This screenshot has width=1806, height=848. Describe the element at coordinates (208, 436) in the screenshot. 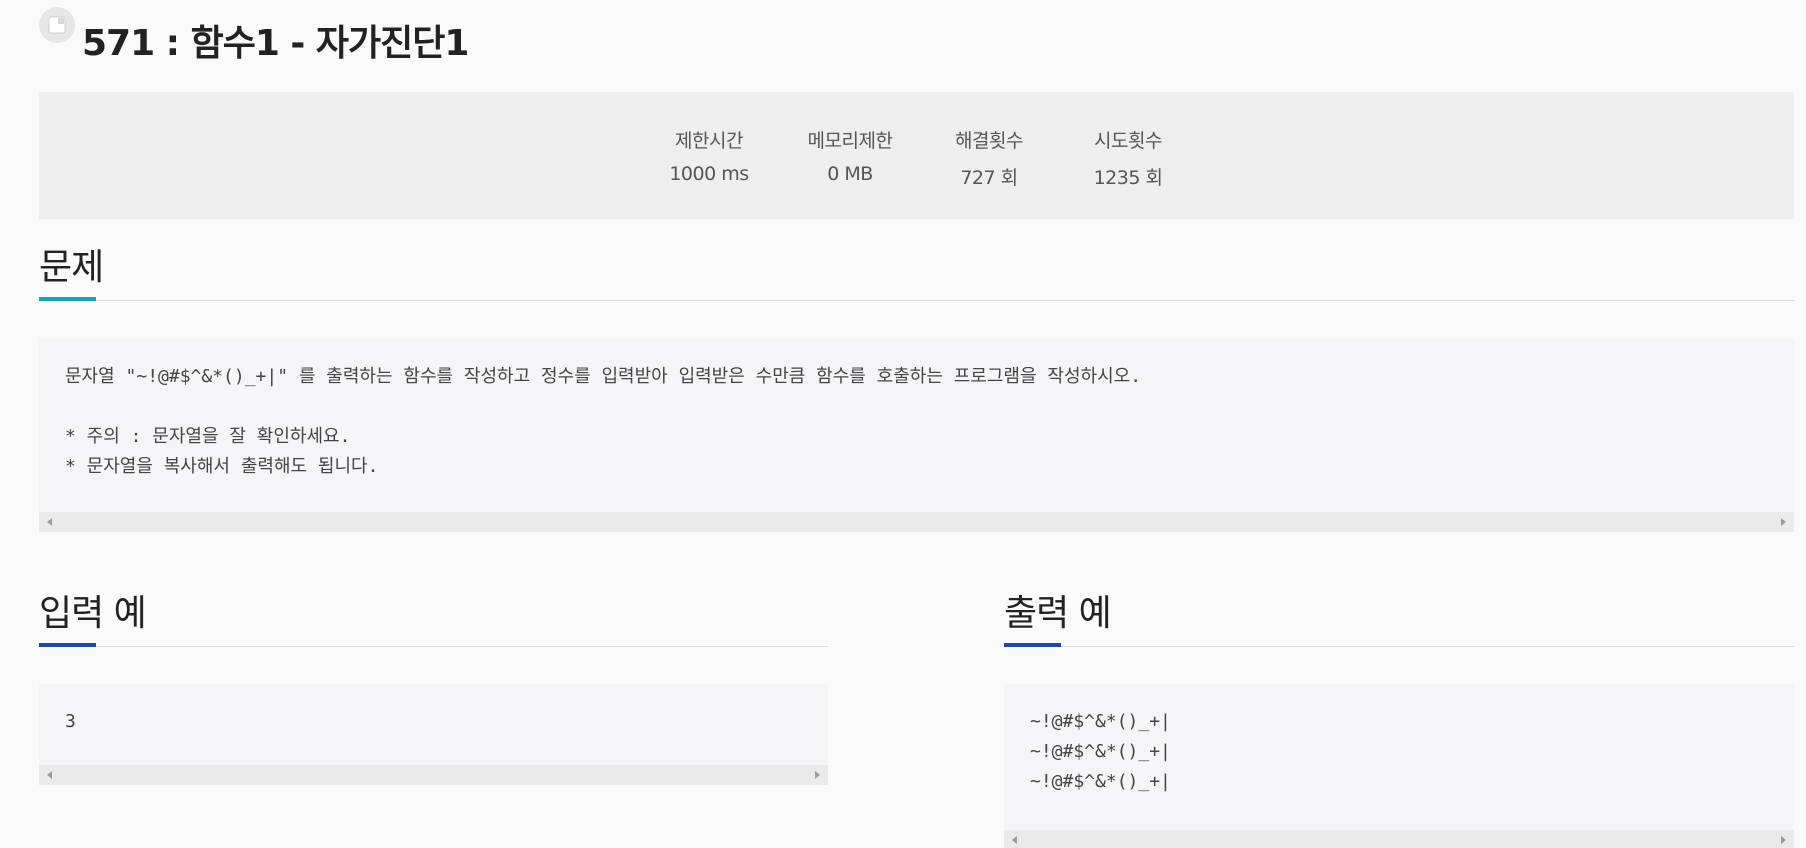

I see `problem-line: * 주의 : 문자열을 잘 확인하세요.` at that location.